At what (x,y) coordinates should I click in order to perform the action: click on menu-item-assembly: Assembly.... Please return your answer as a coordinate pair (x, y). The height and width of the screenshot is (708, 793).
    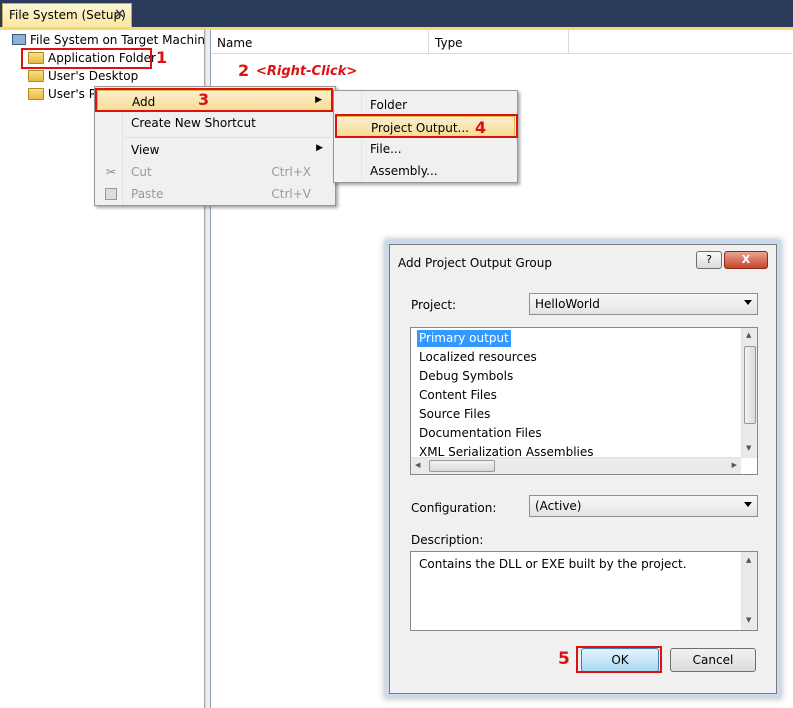
    Looking at the image, I should click on (425, 171).